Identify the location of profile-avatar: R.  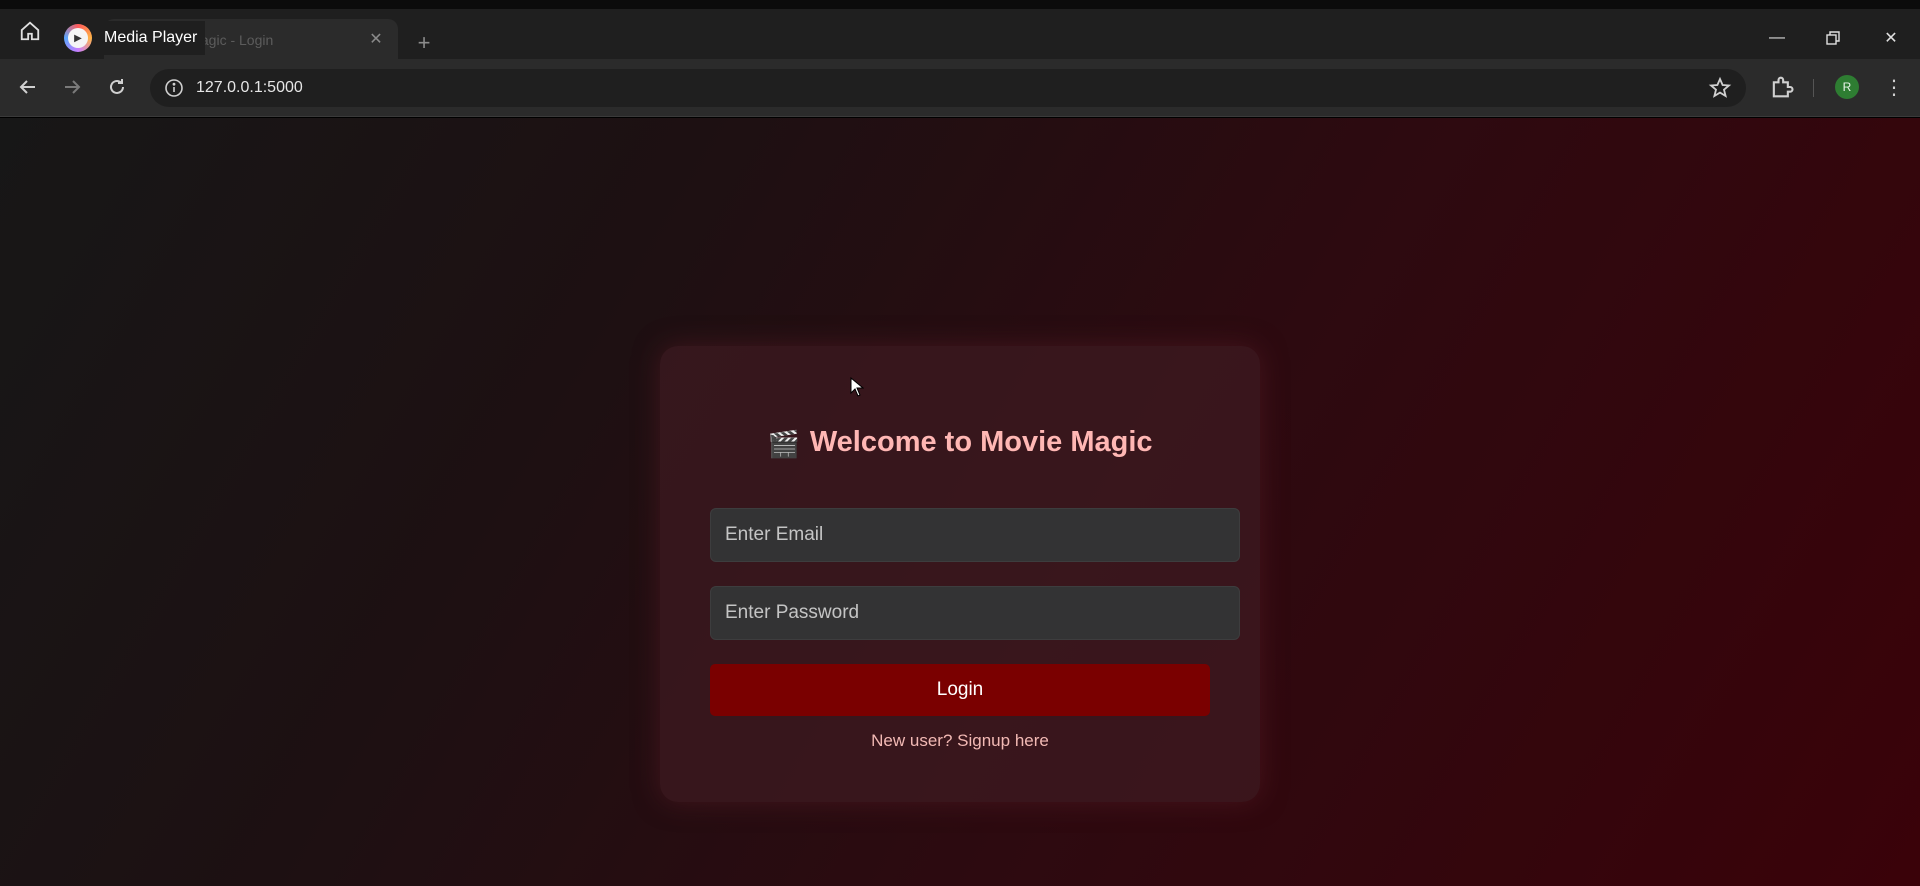
(1847, 87).